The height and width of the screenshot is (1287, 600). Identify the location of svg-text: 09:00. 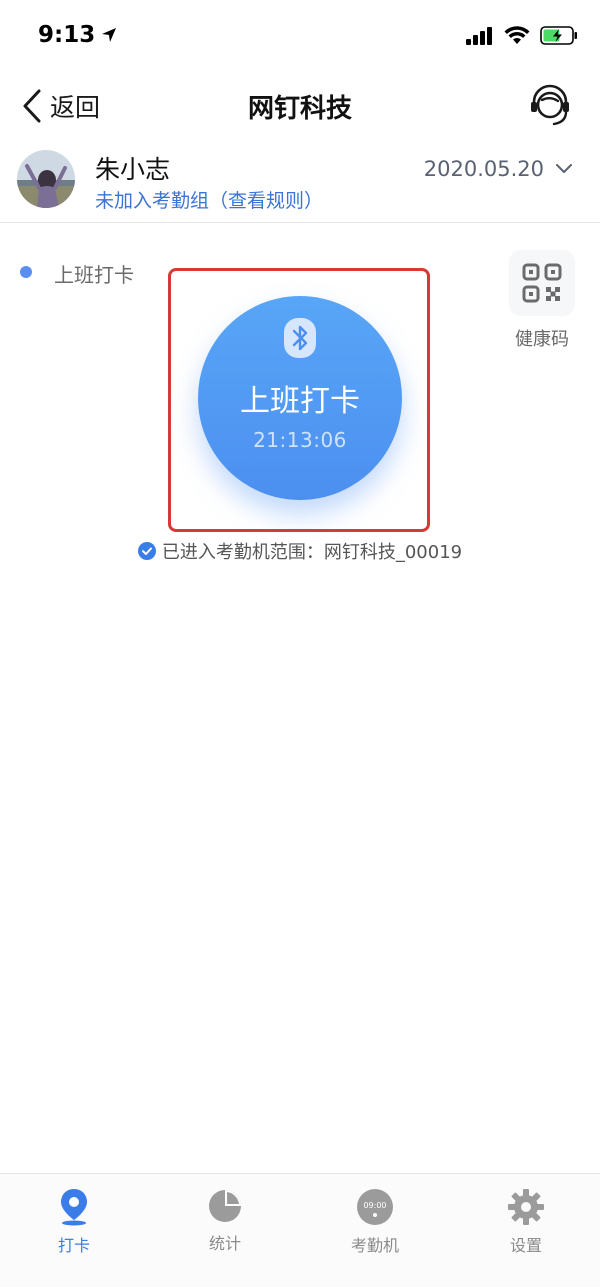
(374, 1205).